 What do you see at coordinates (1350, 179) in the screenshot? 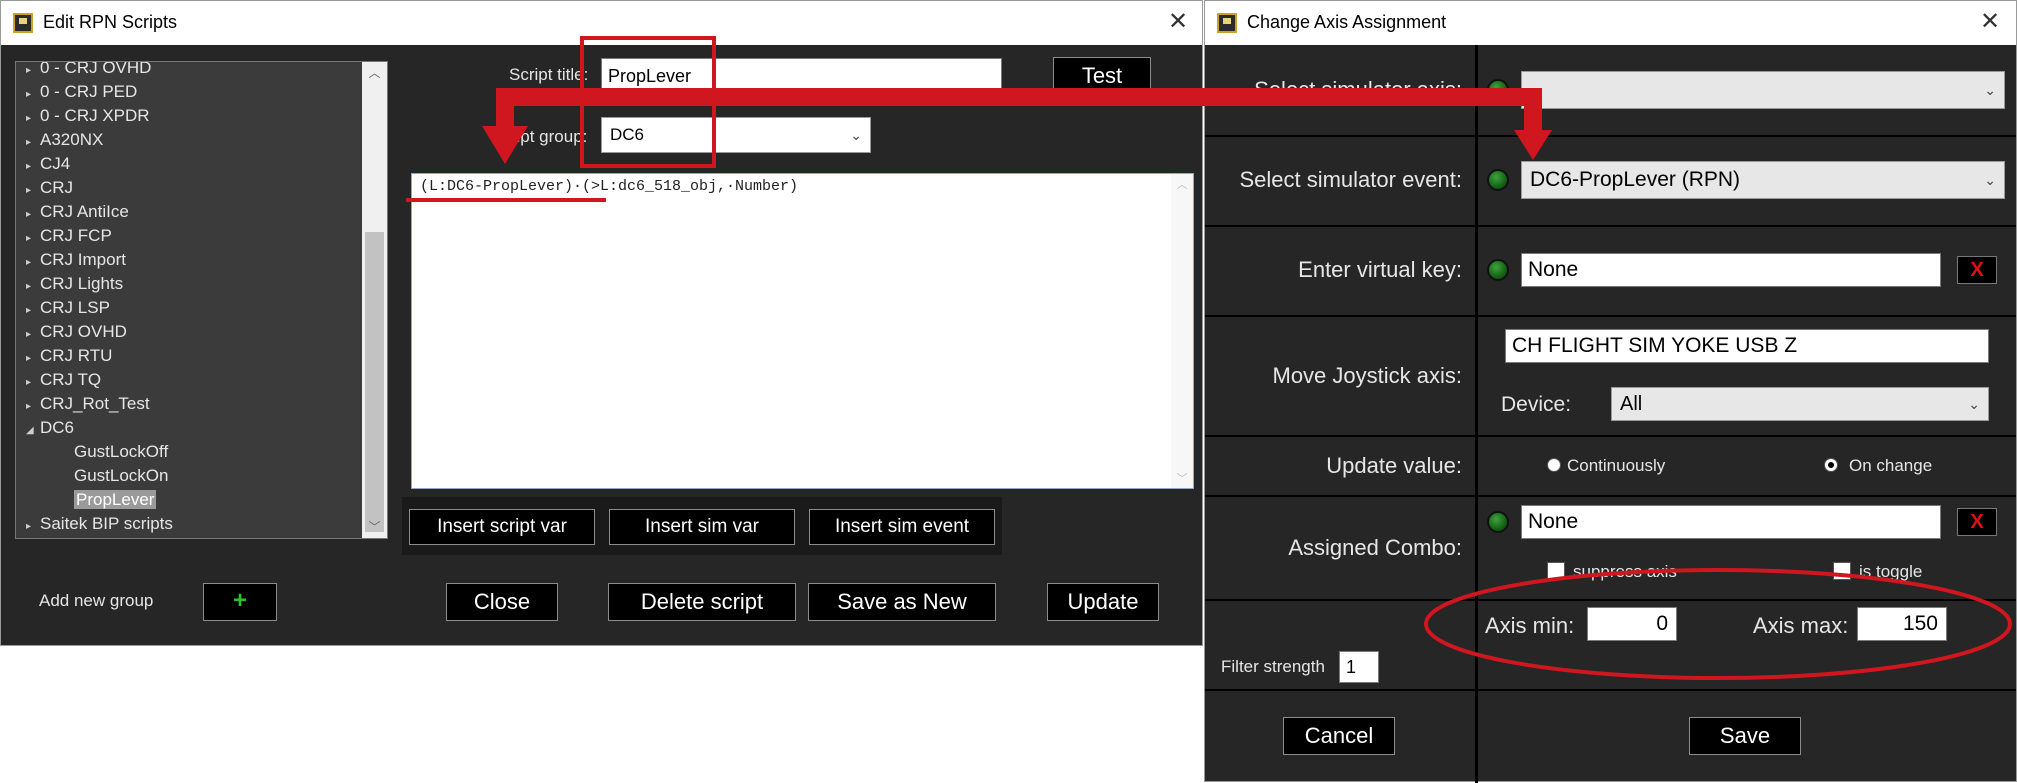
I see `select-event-label: Select simulator event:` at bounding box center [1350, 179].